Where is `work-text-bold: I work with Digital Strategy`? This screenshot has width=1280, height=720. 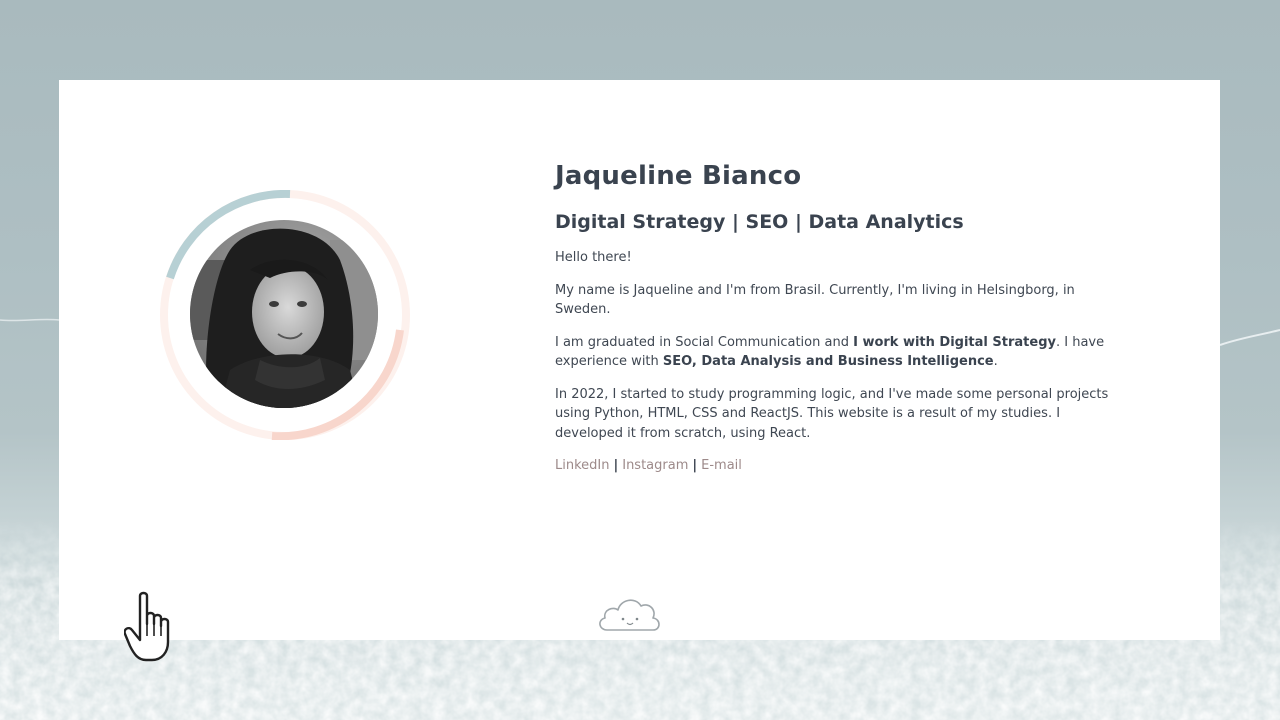
work-text-bold: I work with Digital Strategy is located at coordinates (954, 342).